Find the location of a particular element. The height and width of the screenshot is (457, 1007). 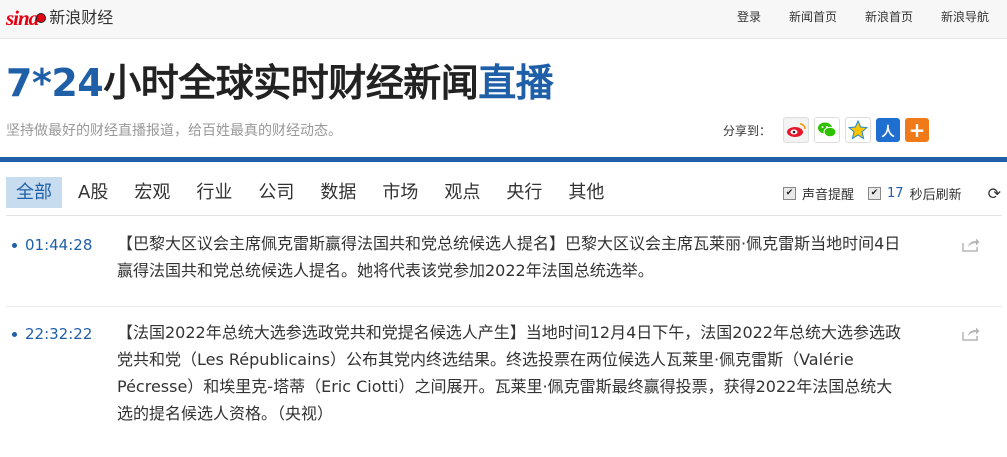

tab-data: 数据 is located at coordinates (338, 192).